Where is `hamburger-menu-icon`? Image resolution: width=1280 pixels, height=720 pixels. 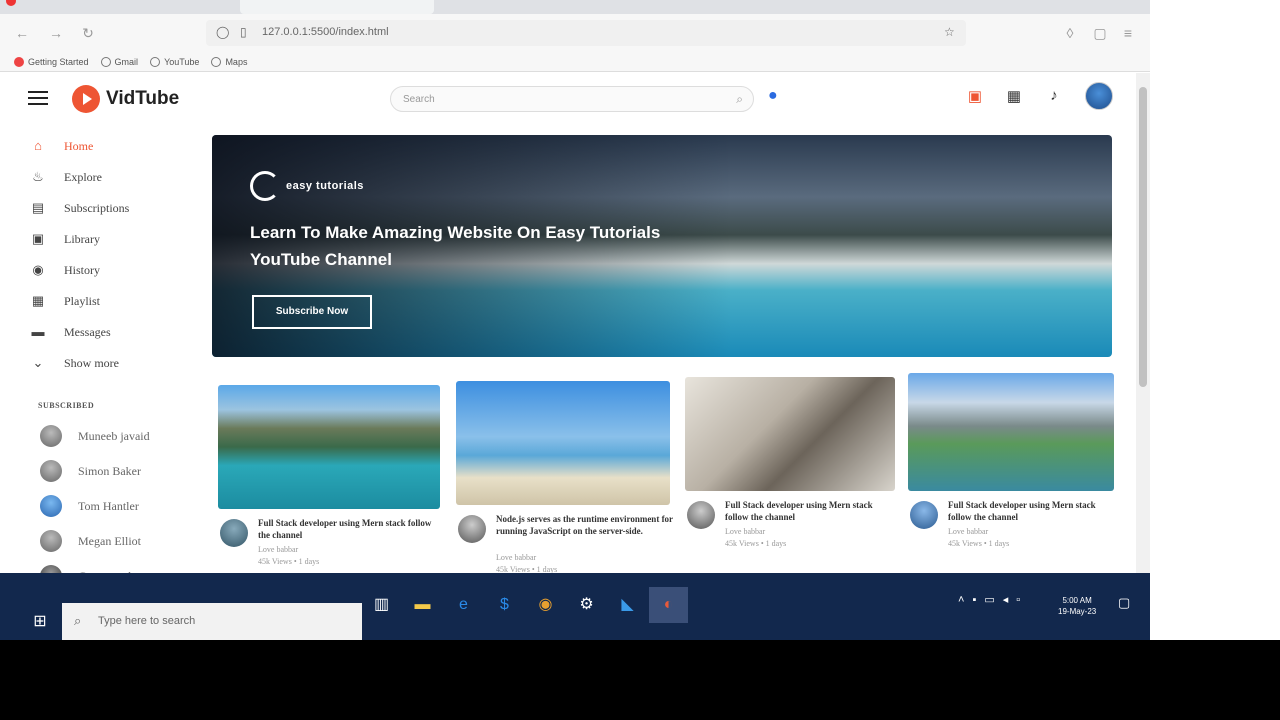
hamburger-menu-icon is located at coordinates (38, 98).